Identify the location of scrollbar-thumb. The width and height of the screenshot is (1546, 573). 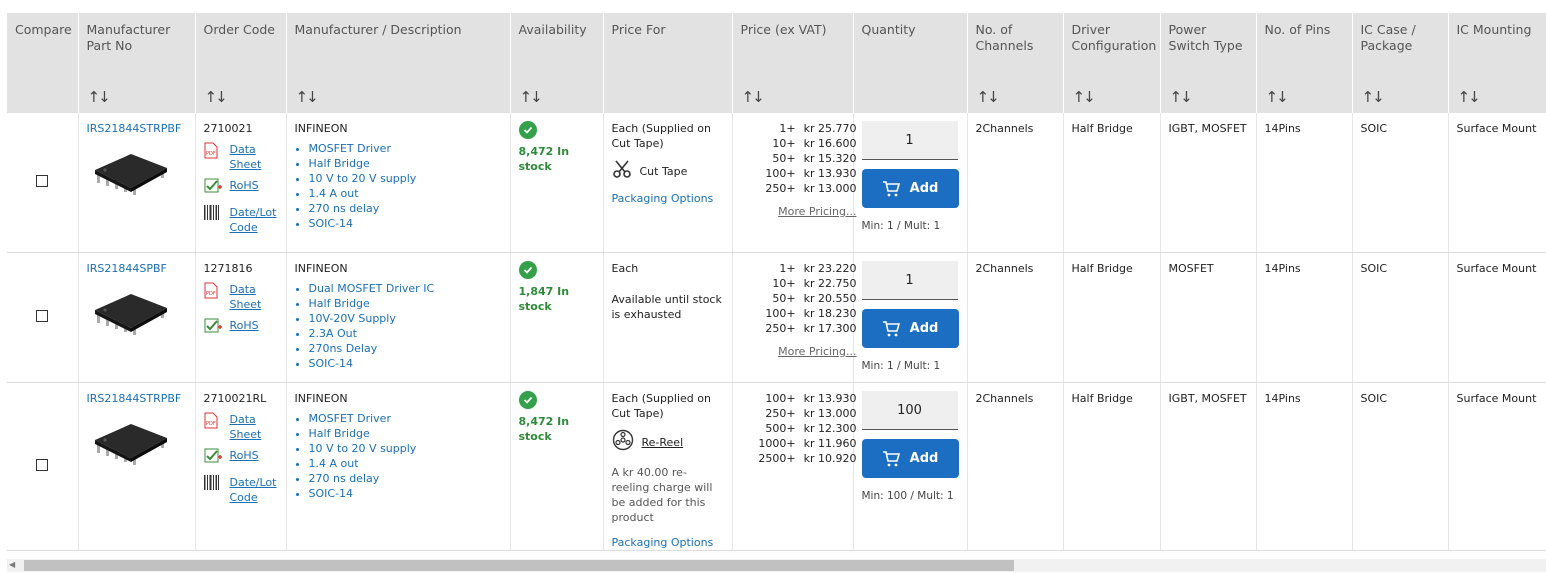
(519, 565).